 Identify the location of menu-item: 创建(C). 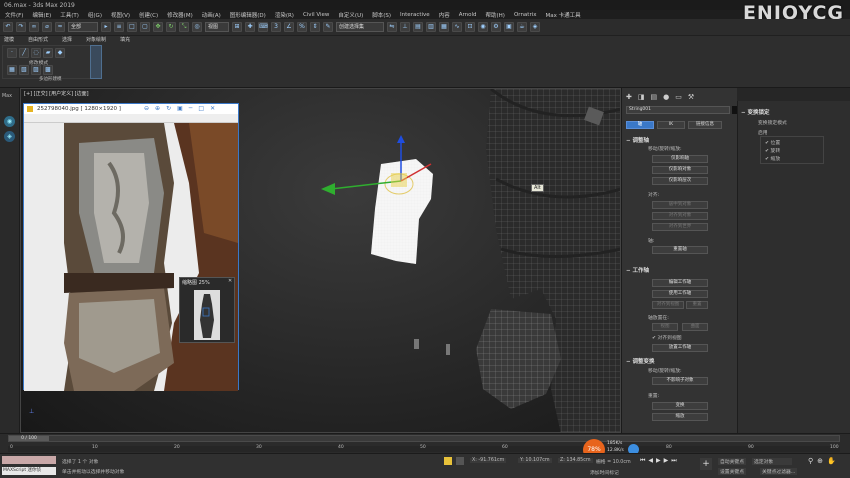
(148, 15).